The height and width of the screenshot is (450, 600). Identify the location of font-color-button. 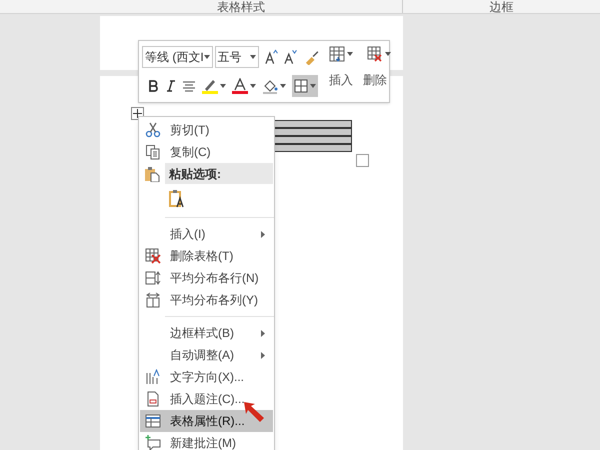
(244, 86).